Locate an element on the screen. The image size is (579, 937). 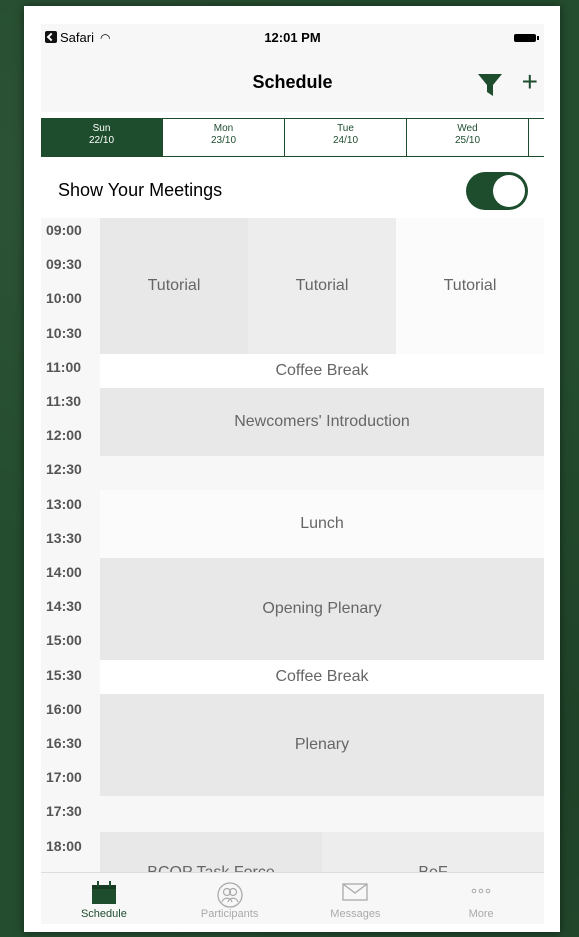
time-label: 16:30 is located at coordinates (64, 743).